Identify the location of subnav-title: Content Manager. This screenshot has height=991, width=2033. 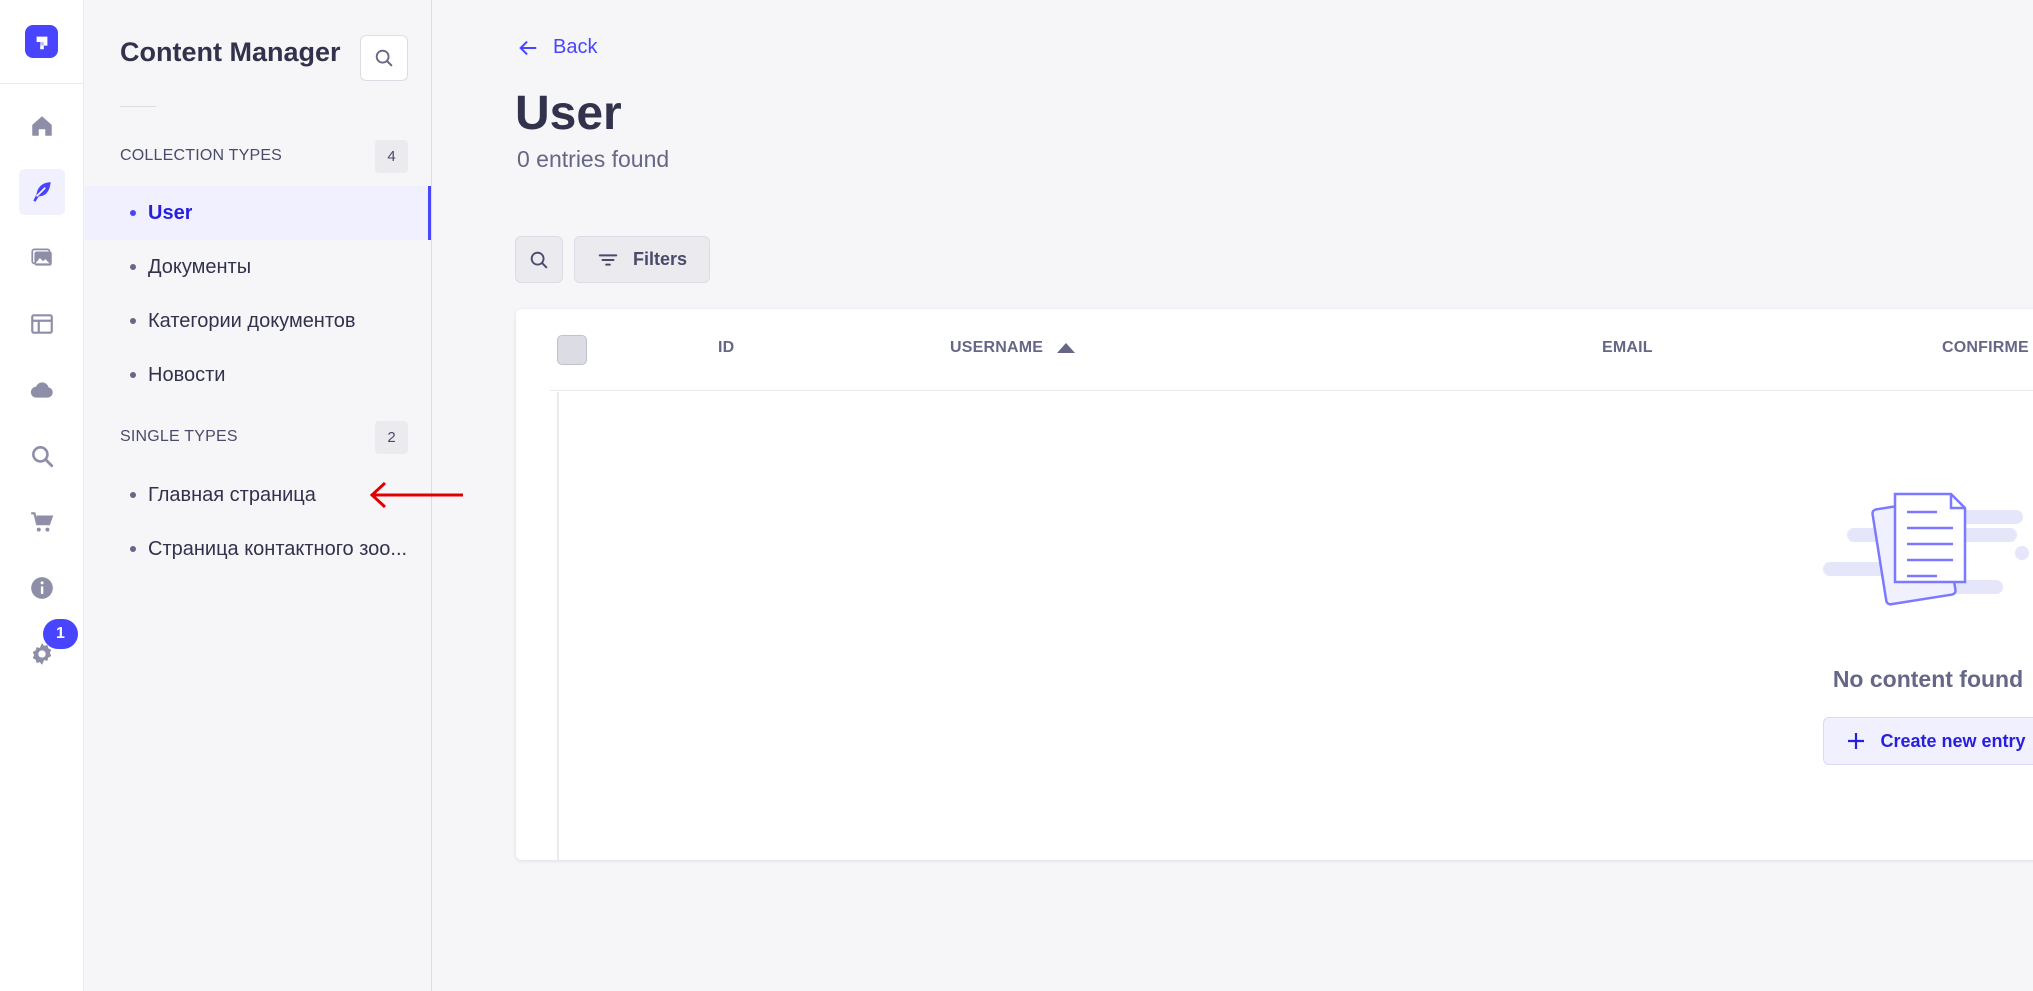
(230, 52).